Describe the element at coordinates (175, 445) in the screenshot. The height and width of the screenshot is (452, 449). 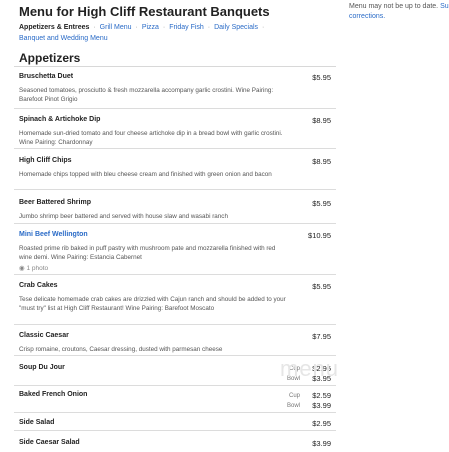
I see `menu-item: Side Caesar Salad $3.99` at that location.